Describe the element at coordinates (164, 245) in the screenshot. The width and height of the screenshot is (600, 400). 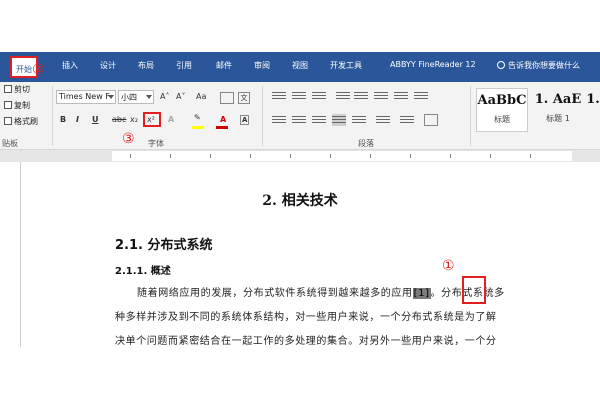
I see `heading-2: 2.1. 分布式系统` at that location.